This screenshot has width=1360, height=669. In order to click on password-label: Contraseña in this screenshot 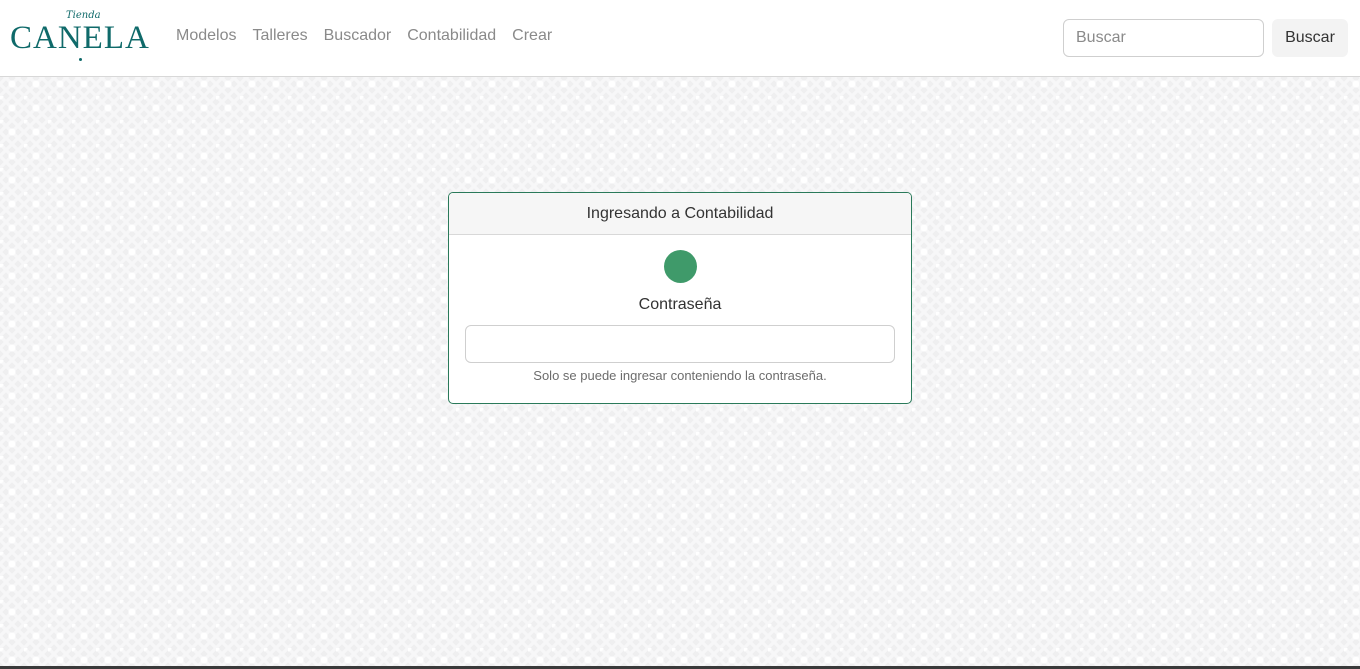, I will do `click(680, 304)`.